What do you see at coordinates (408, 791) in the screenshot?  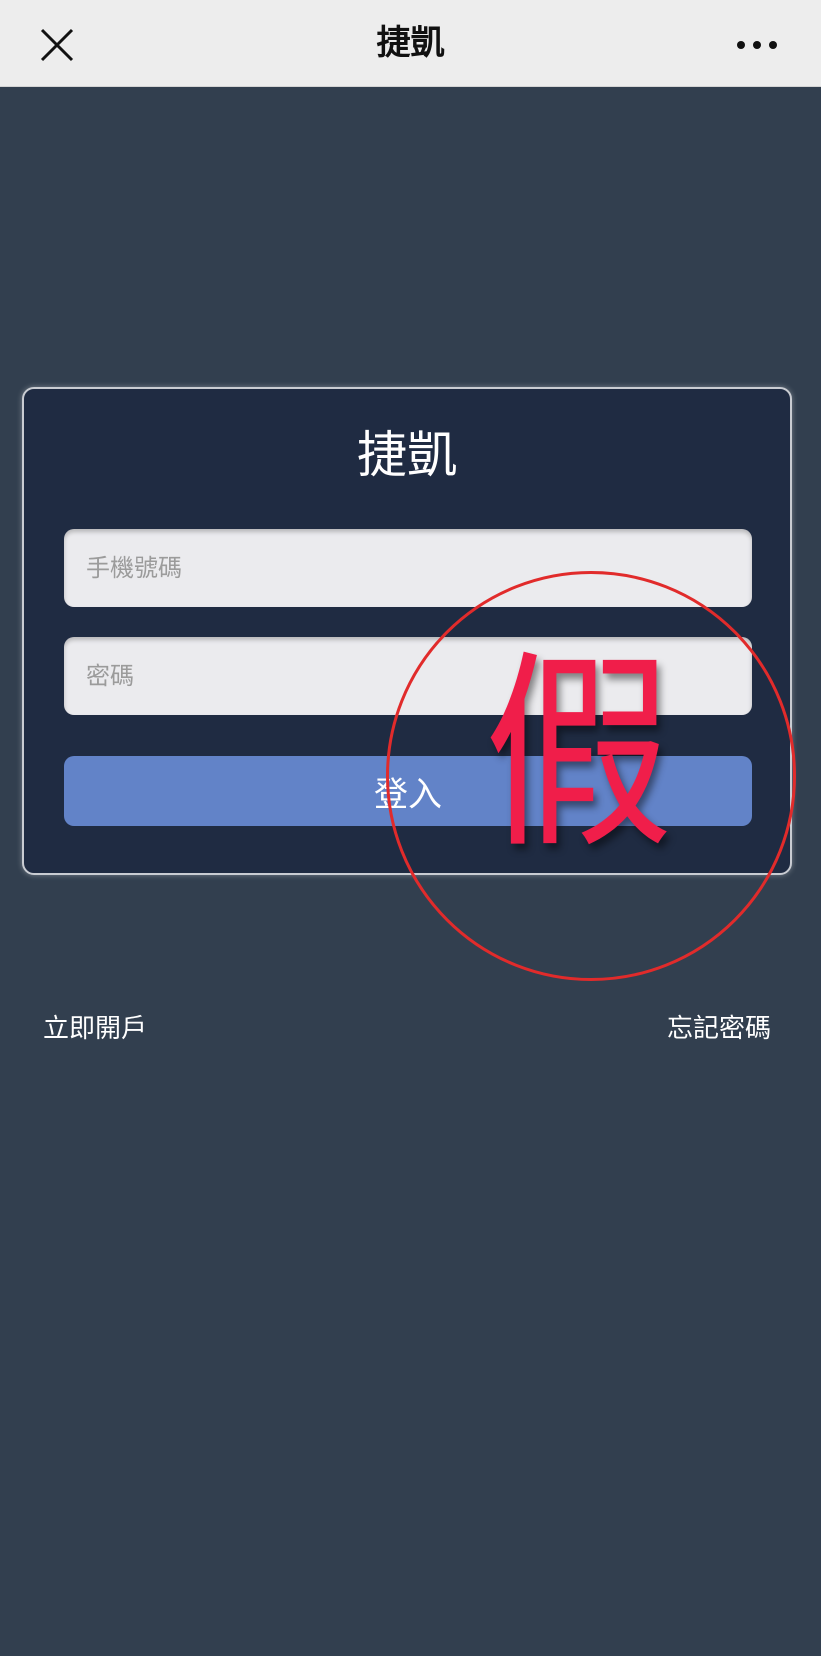 I see `login-button: 登入` at bounding box center [408, 791].